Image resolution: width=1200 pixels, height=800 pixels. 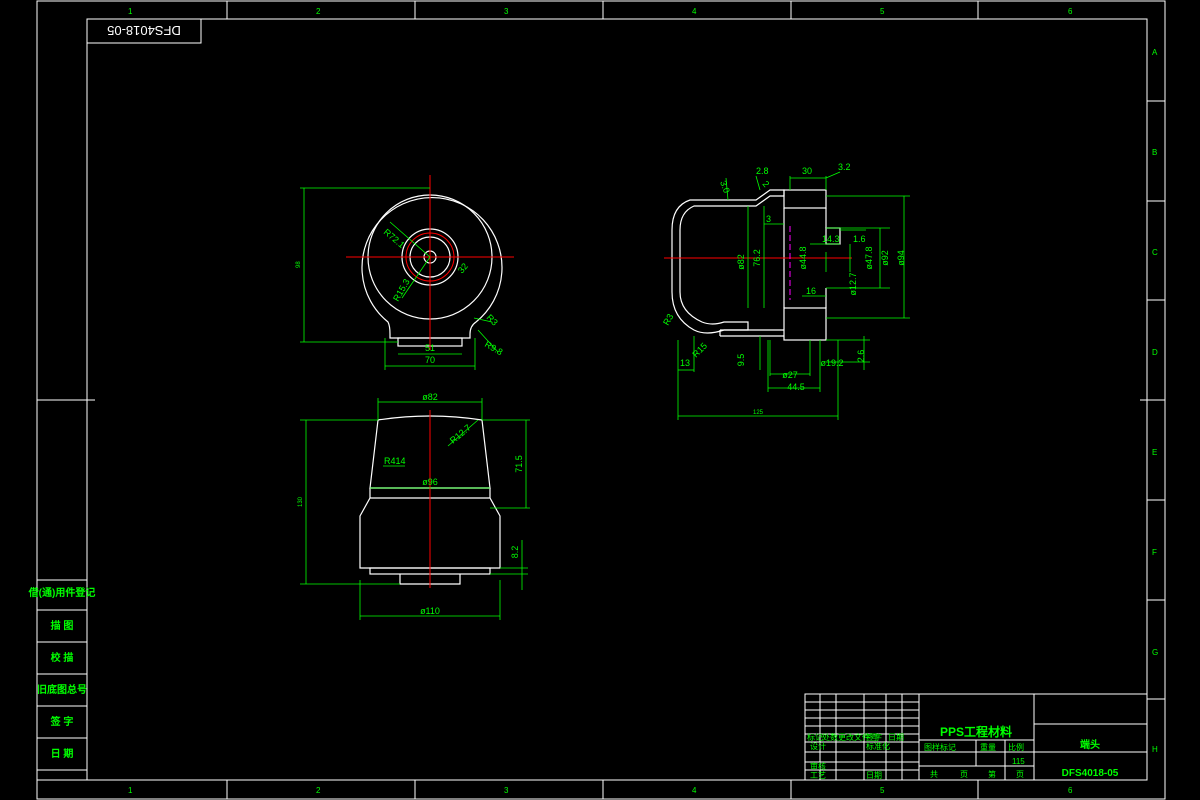 What do you see at coordinates (940, 747) in the screenshot?
I see `tb-header: 图样标记` at bounding box center [940, 747].